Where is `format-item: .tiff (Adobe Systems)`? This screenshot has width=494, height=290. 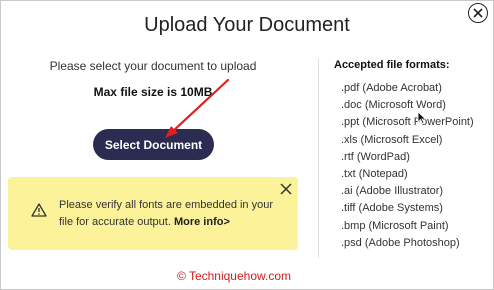
format-item: .tiff (Adobe Systems) is located at coordinates (392, 208).